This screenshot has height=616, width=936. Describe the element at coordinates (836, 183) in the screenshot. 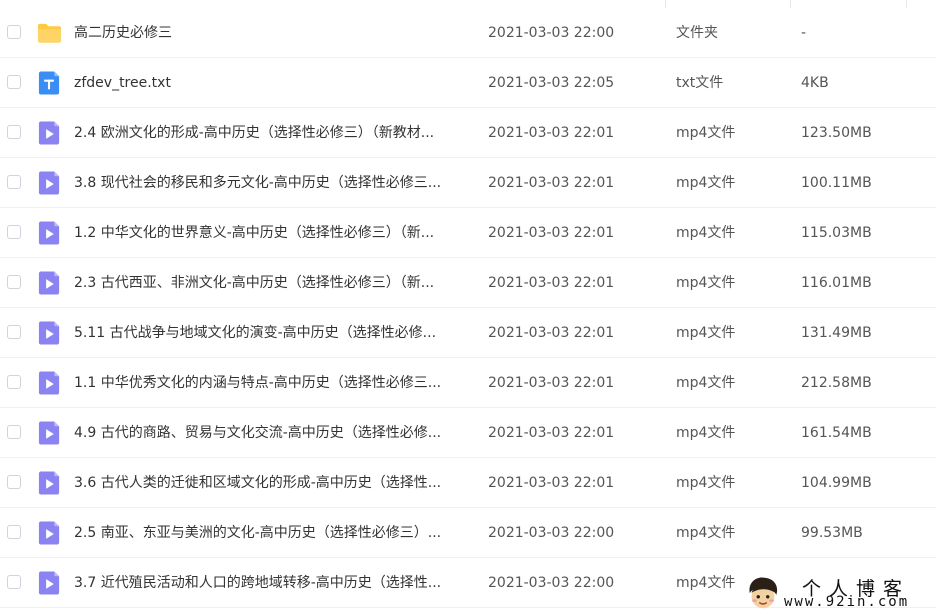

I see `file-size: 100.11MB` at that location.